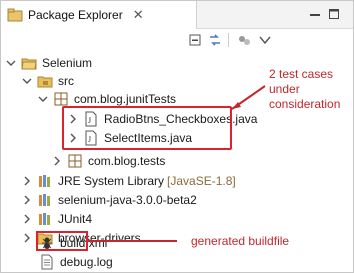 The image size is (354, 274). Describe the element at coordinates (301, 81) in the screenshot. I see `annotation-line: 2 test cases under` at that location.